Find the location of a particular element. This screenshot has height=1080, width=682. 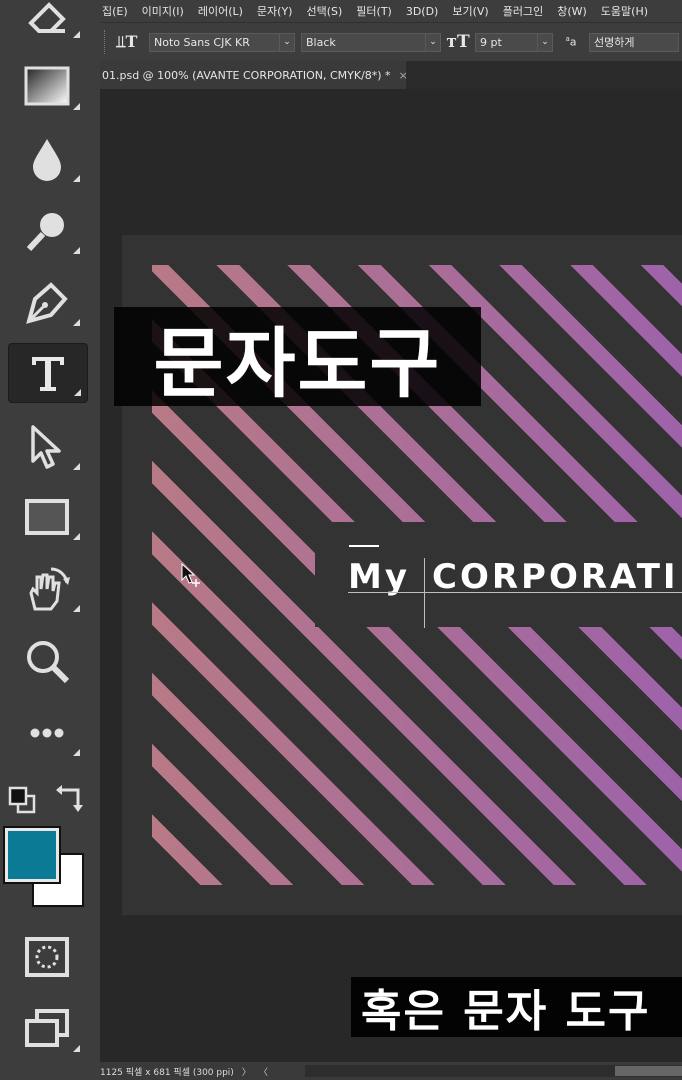

path-selection-tool is located at coordinates (47, 447).